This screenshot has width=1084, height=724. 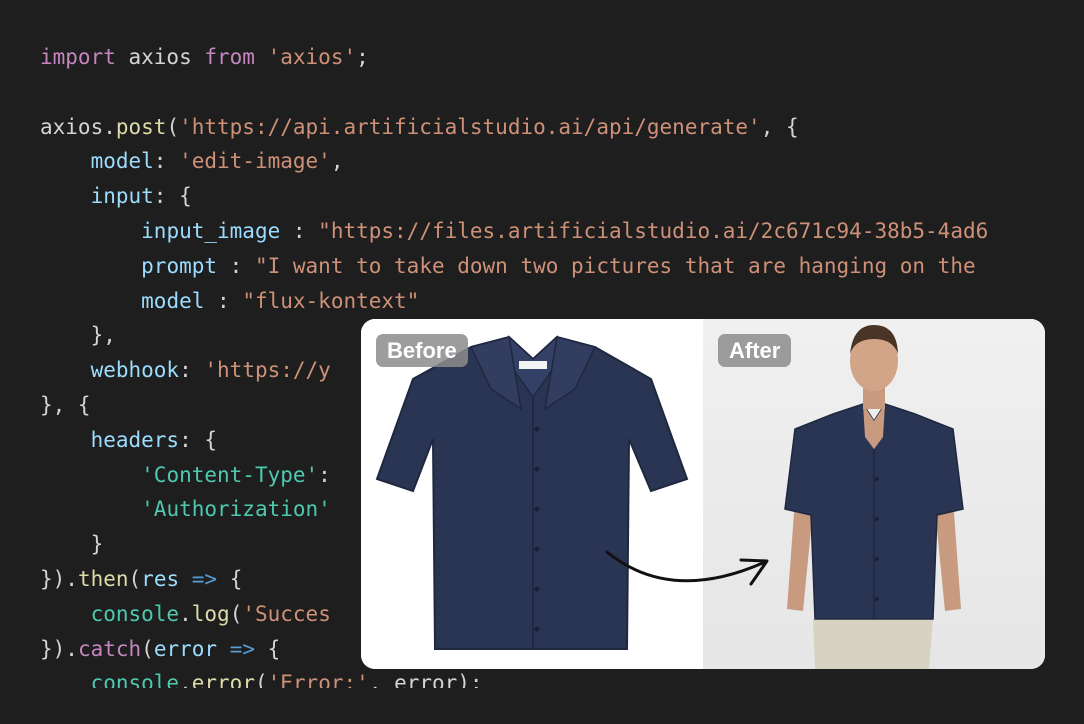 I want to click on code-token: , error);, so click(x=425, y=679).